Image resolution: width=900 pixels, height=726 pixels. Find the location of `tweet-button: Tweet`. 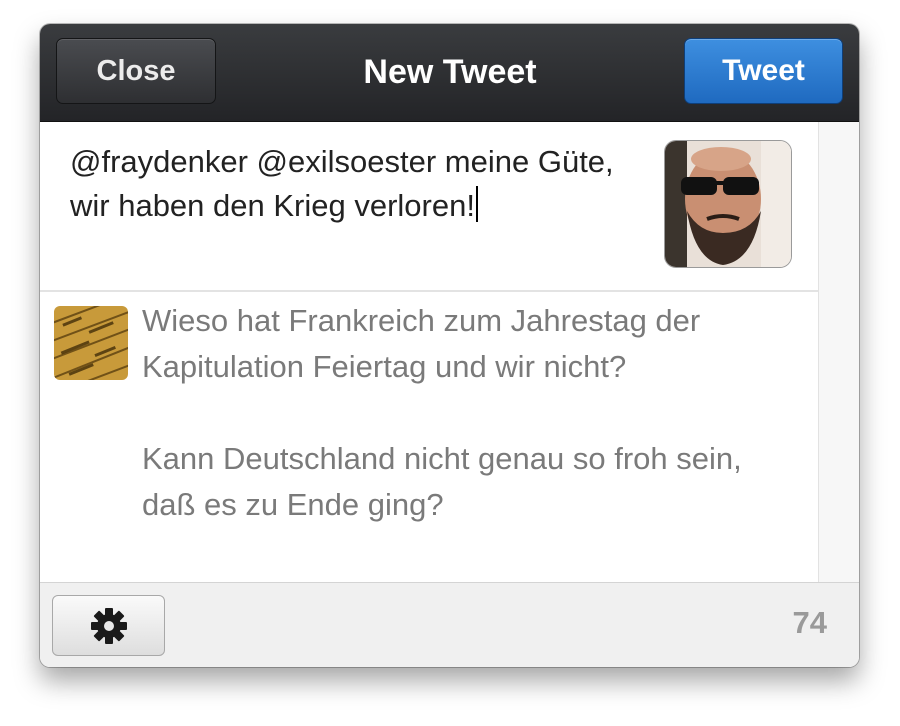

tweet-button: Tweet is located at coordinates (763, 71).